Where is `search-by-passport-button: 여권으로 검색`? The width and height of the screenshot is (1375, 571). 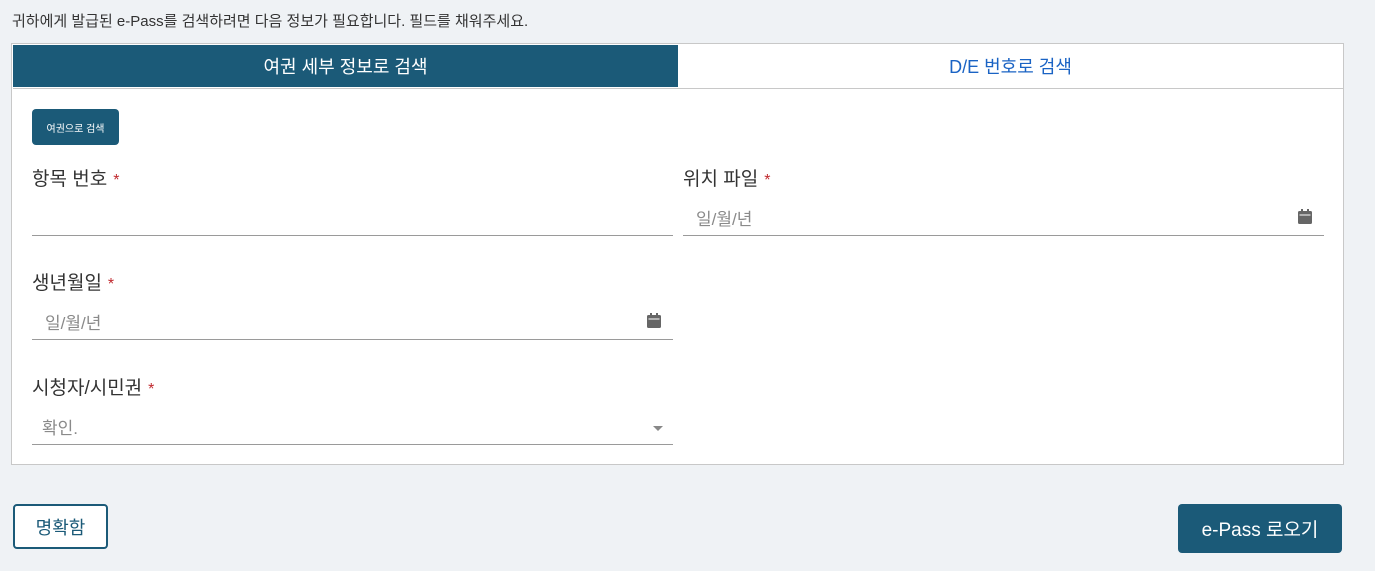
search-by-passport-button: 여권으로 검색 is located at coordinates (75, 127).